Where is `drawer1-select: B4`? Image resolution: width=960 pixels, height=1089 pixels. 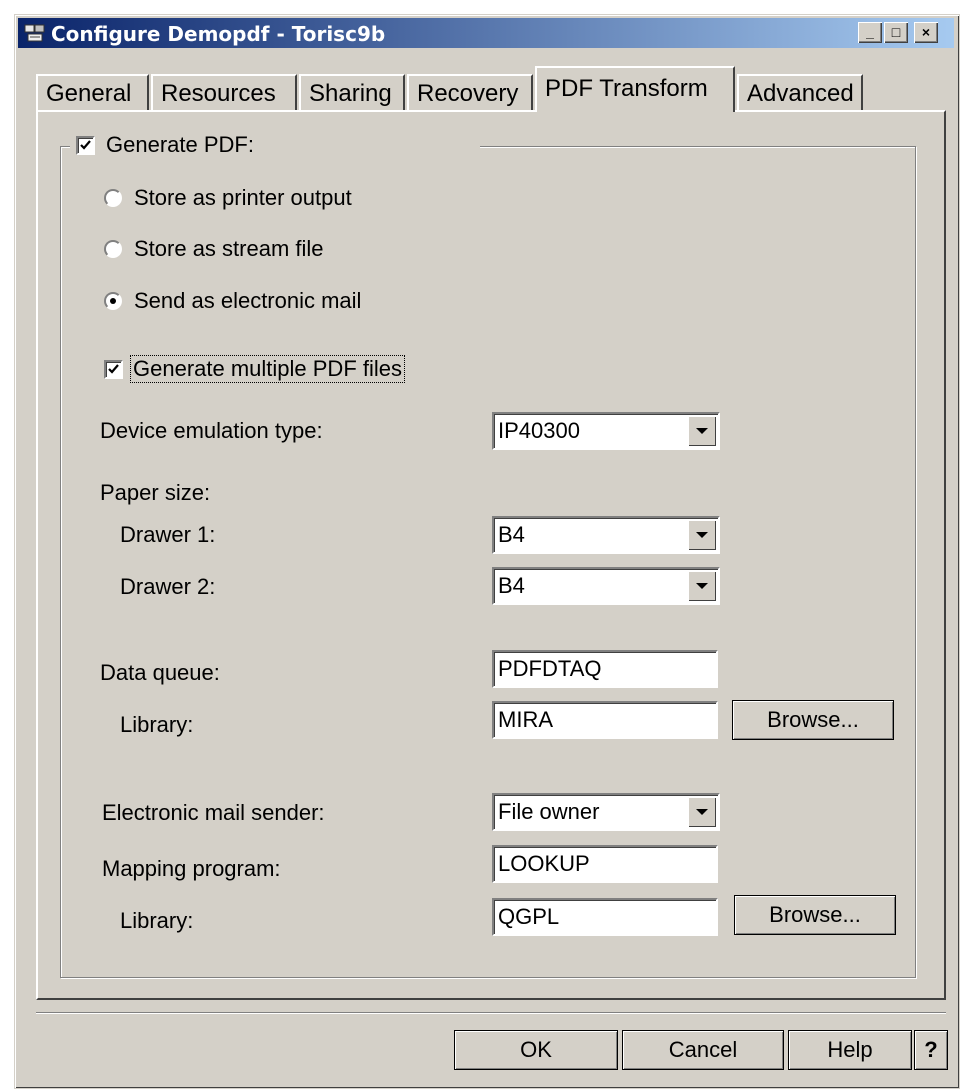
drawer1-select: B4 is located at coordinates (606, 535).